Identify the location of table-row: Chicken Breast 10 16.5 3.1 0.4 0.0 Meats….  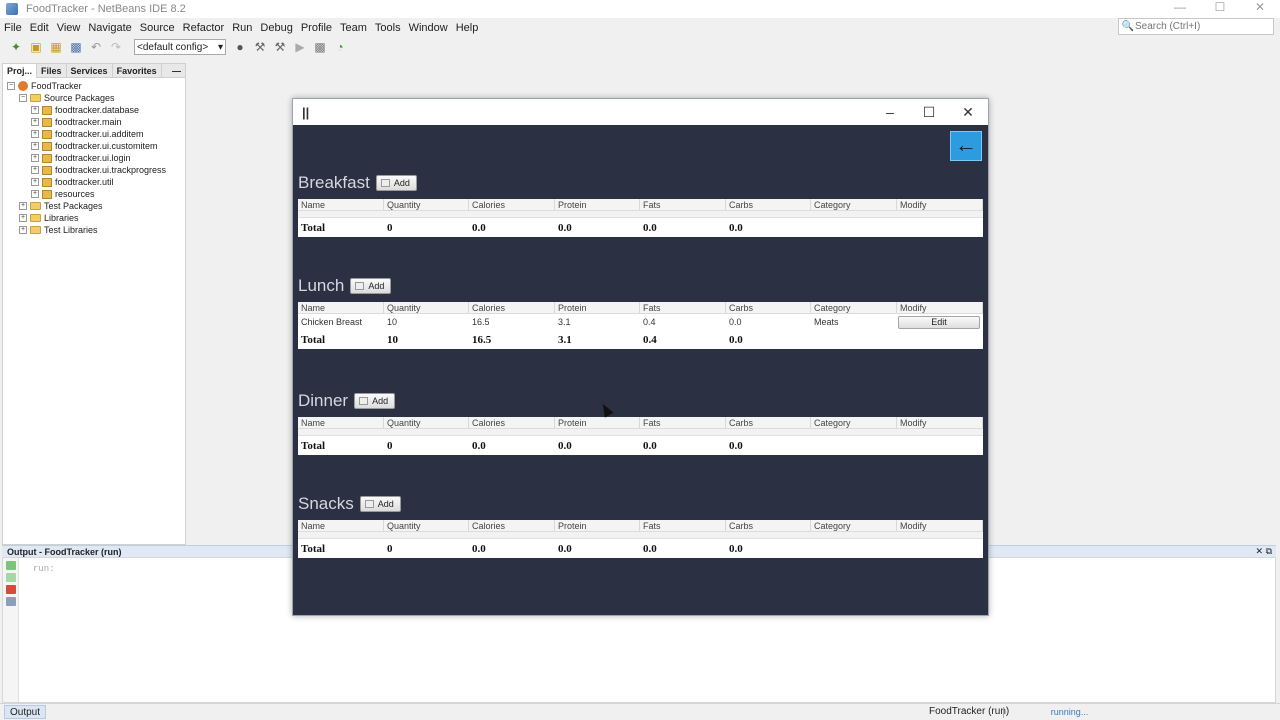
(640, 322).